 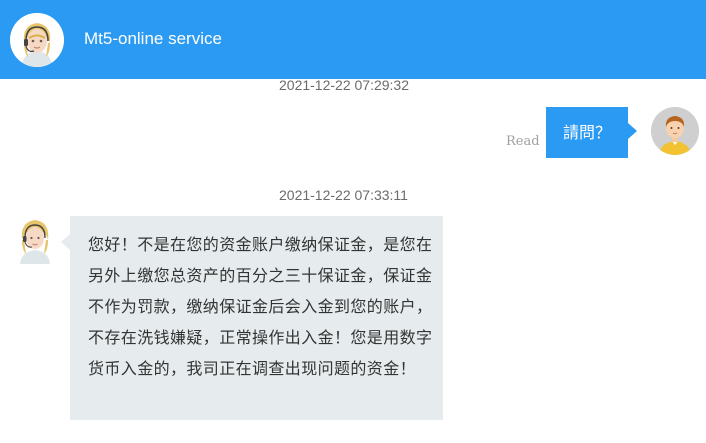 What do you see at coordinates (344, 86) in the screenshot?
I see `message-timestamp: 2021-12-22 07:29:32` at bounding box center [344, 86].